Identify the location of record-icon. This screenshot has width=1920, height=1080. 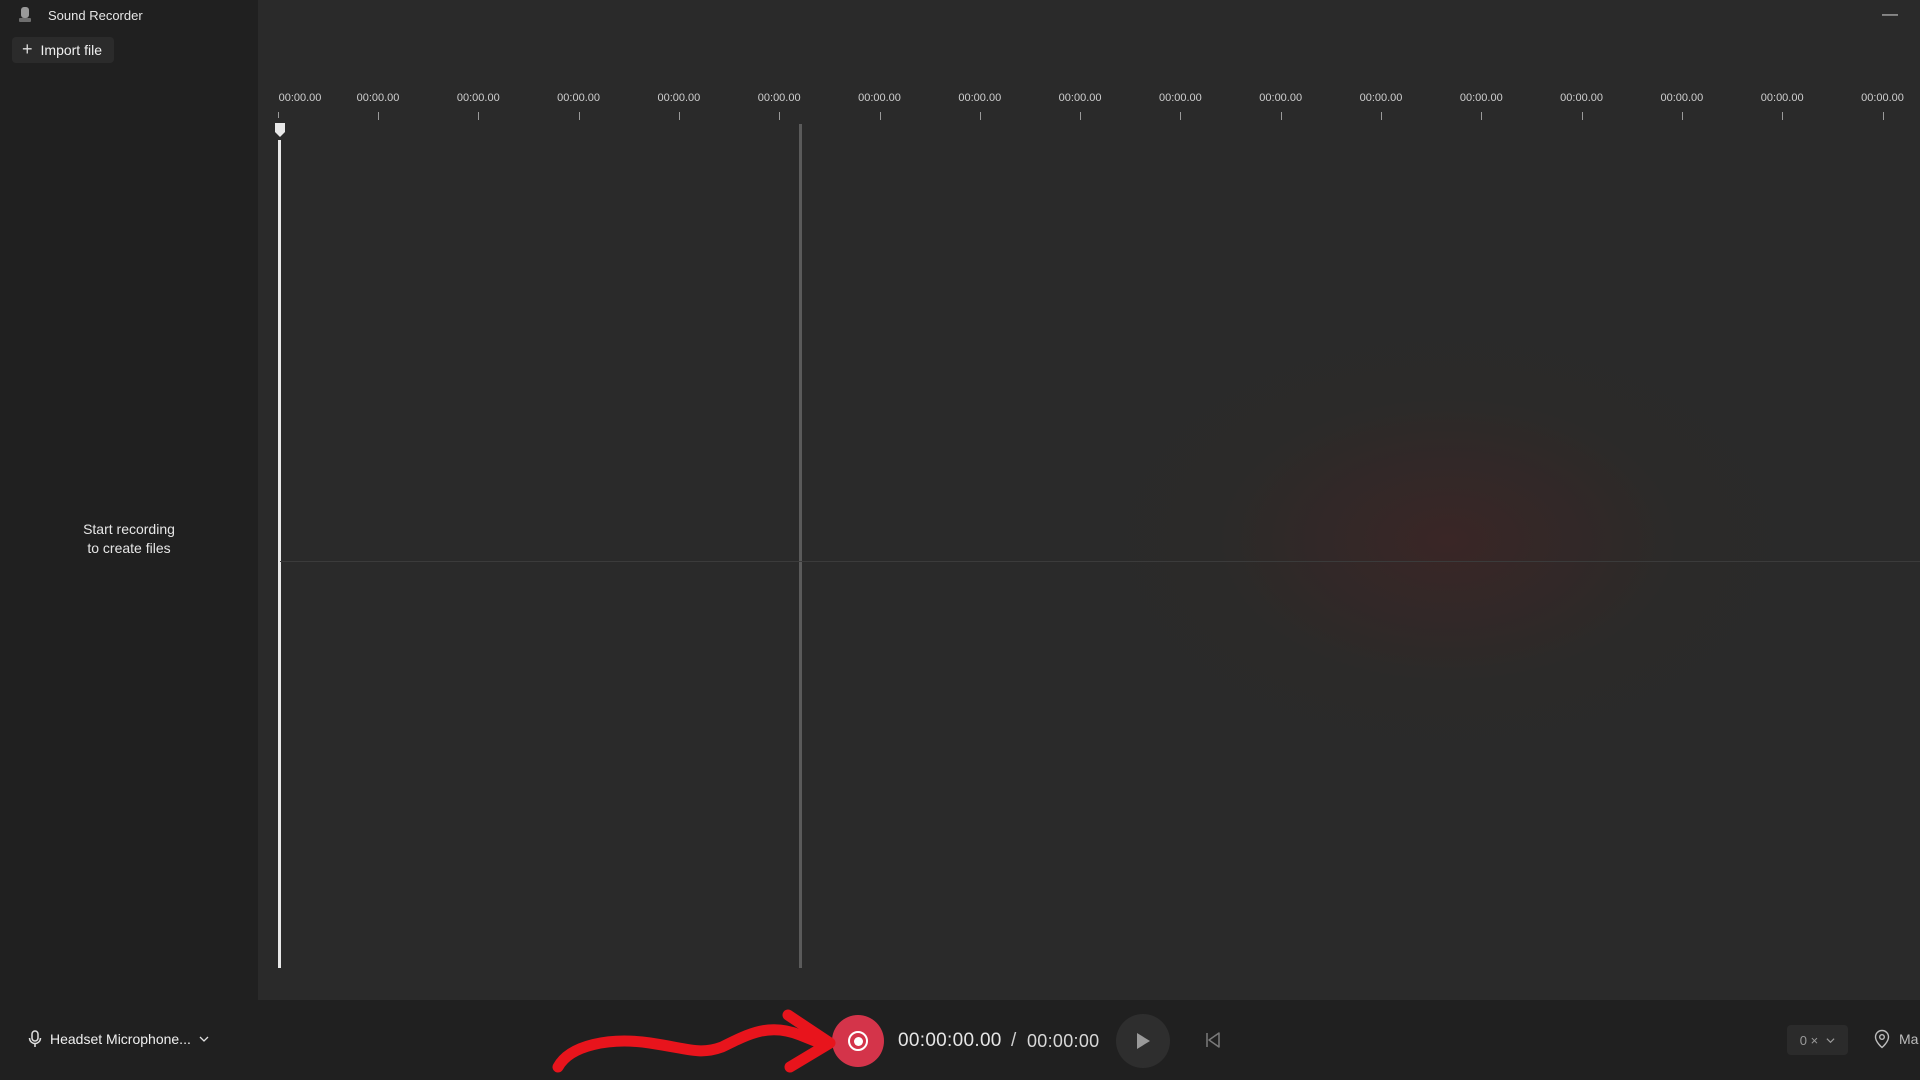
(858, 1041).